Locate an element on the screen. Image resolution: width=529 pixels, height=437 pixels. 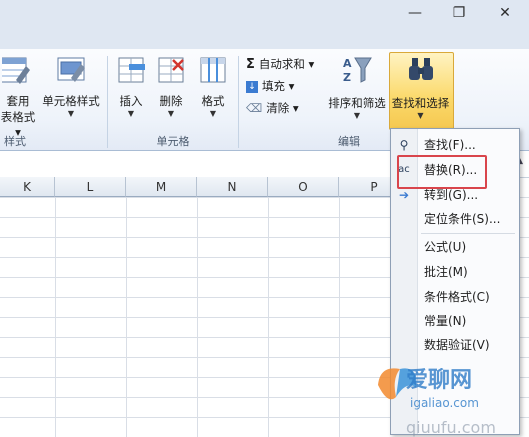
delete-dropdown-icon: ▼ is located at coordinates (171, 113).